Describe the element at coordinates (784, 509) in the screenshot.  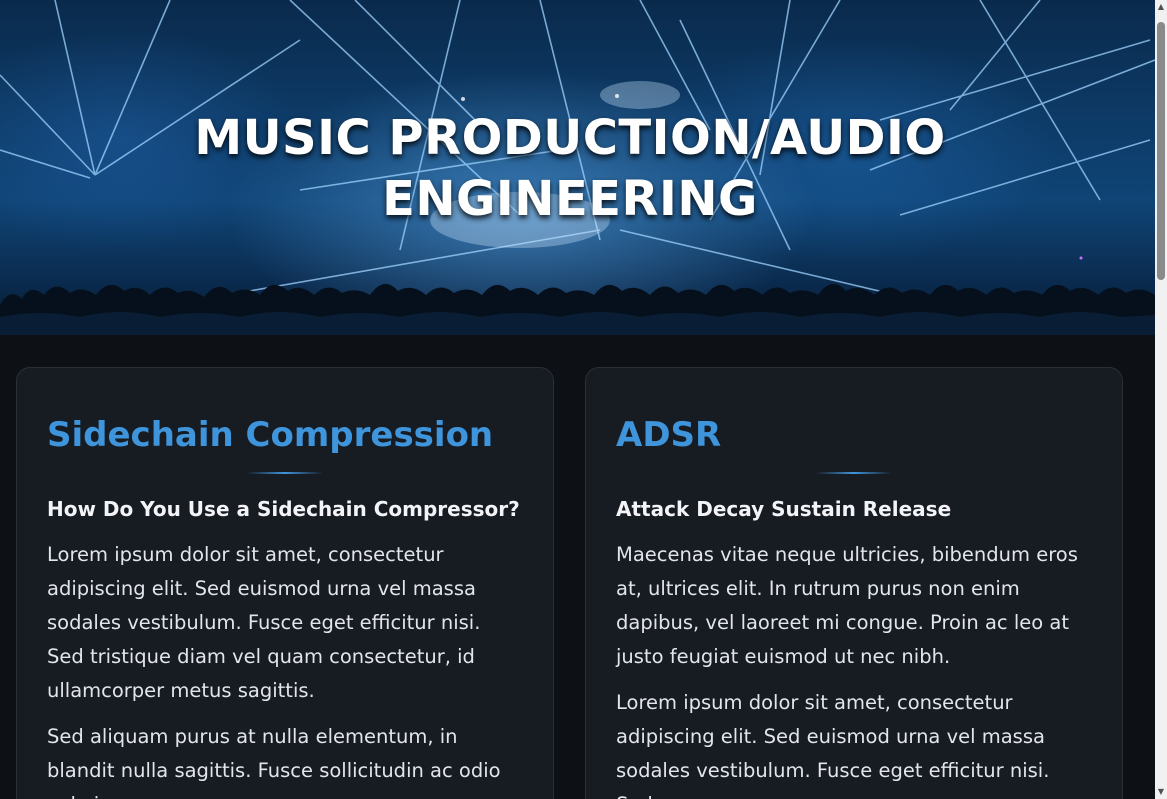
I see `card-subtitle: Attack Decay Sustain Release` at that location.